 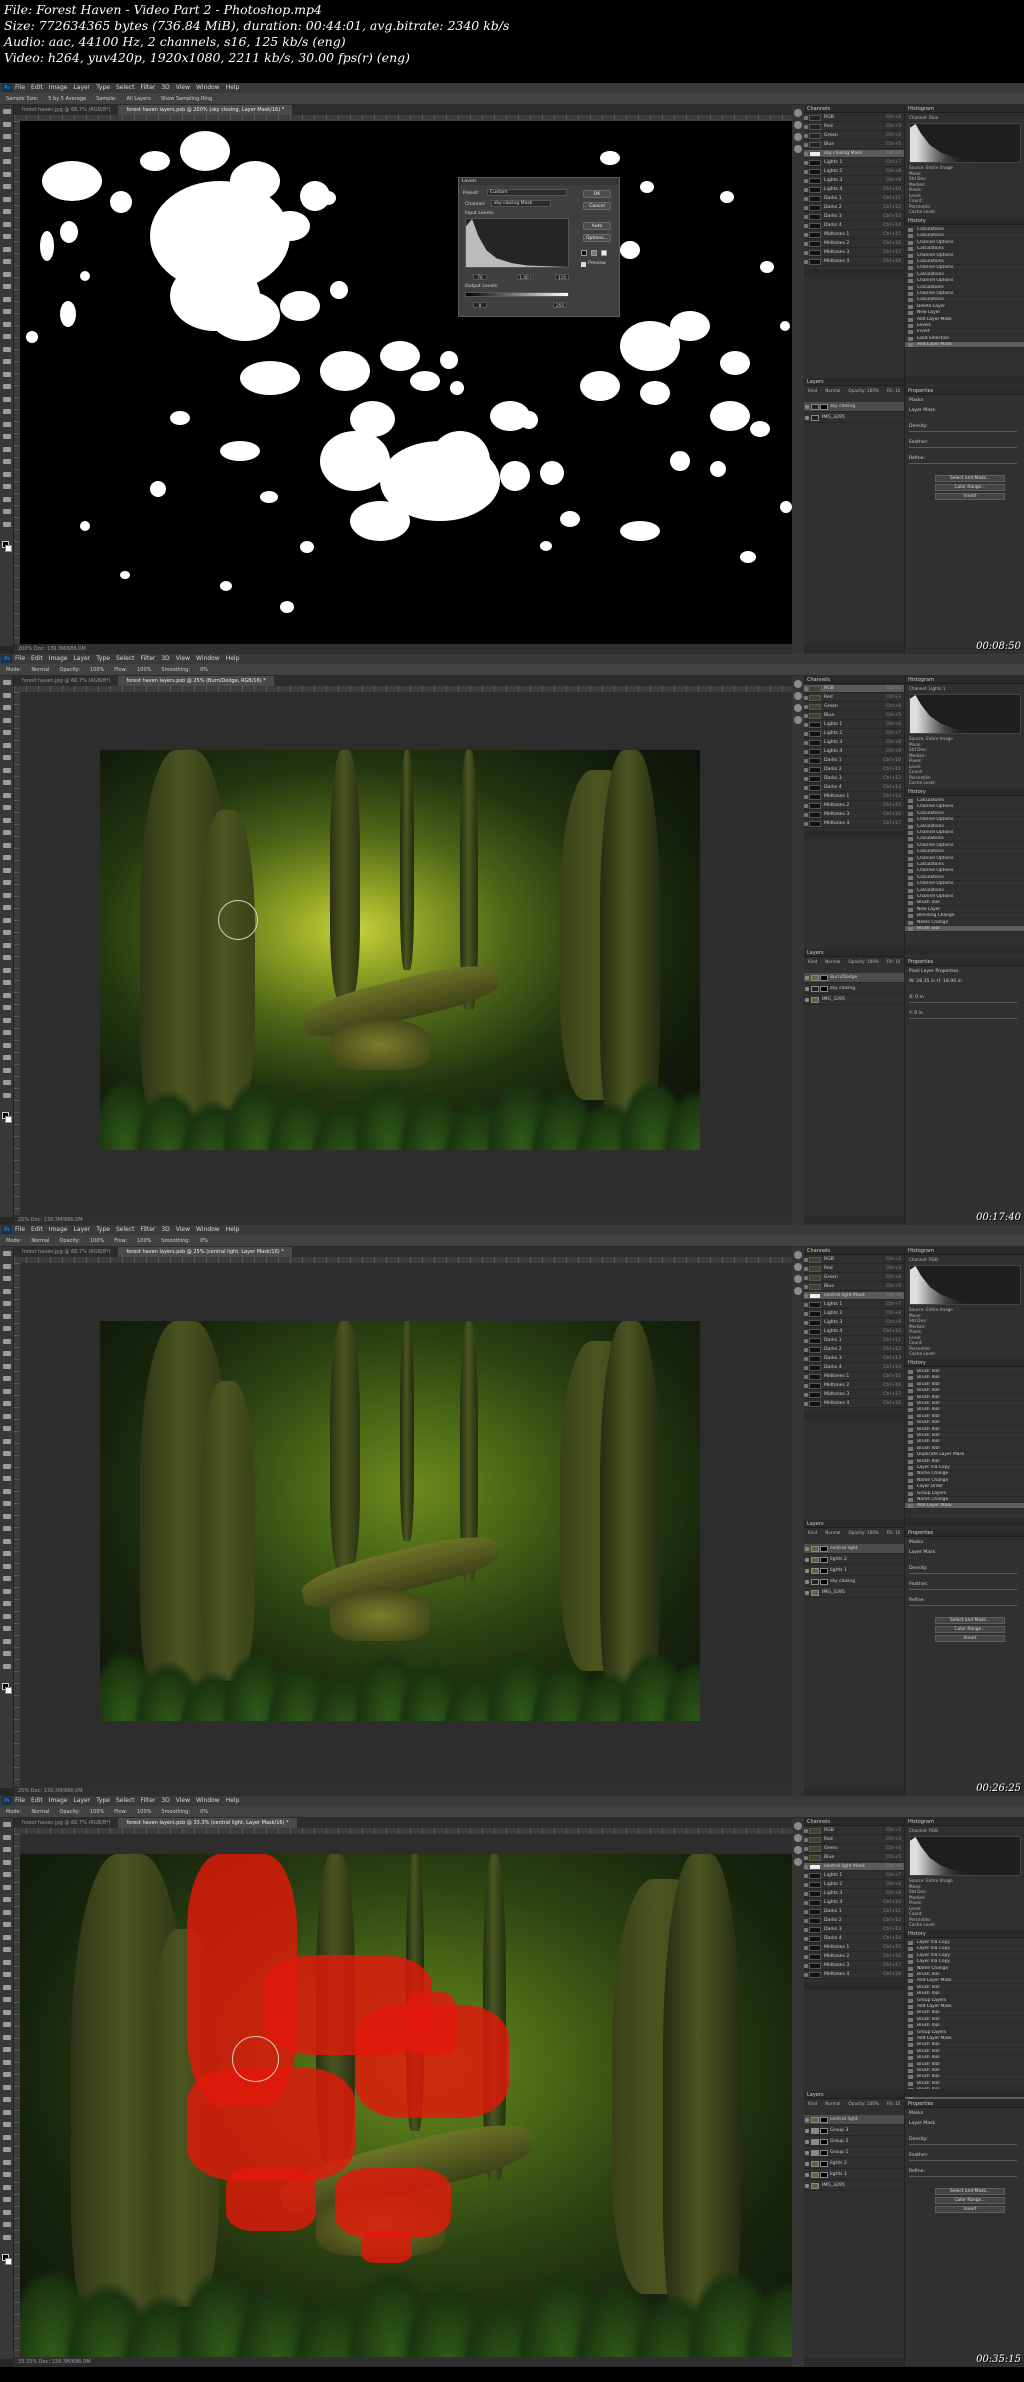 What do you see at coordinates (562, 277) in the screenshot?
I see `input-level-field: 110` at bounding box center [562, 277].